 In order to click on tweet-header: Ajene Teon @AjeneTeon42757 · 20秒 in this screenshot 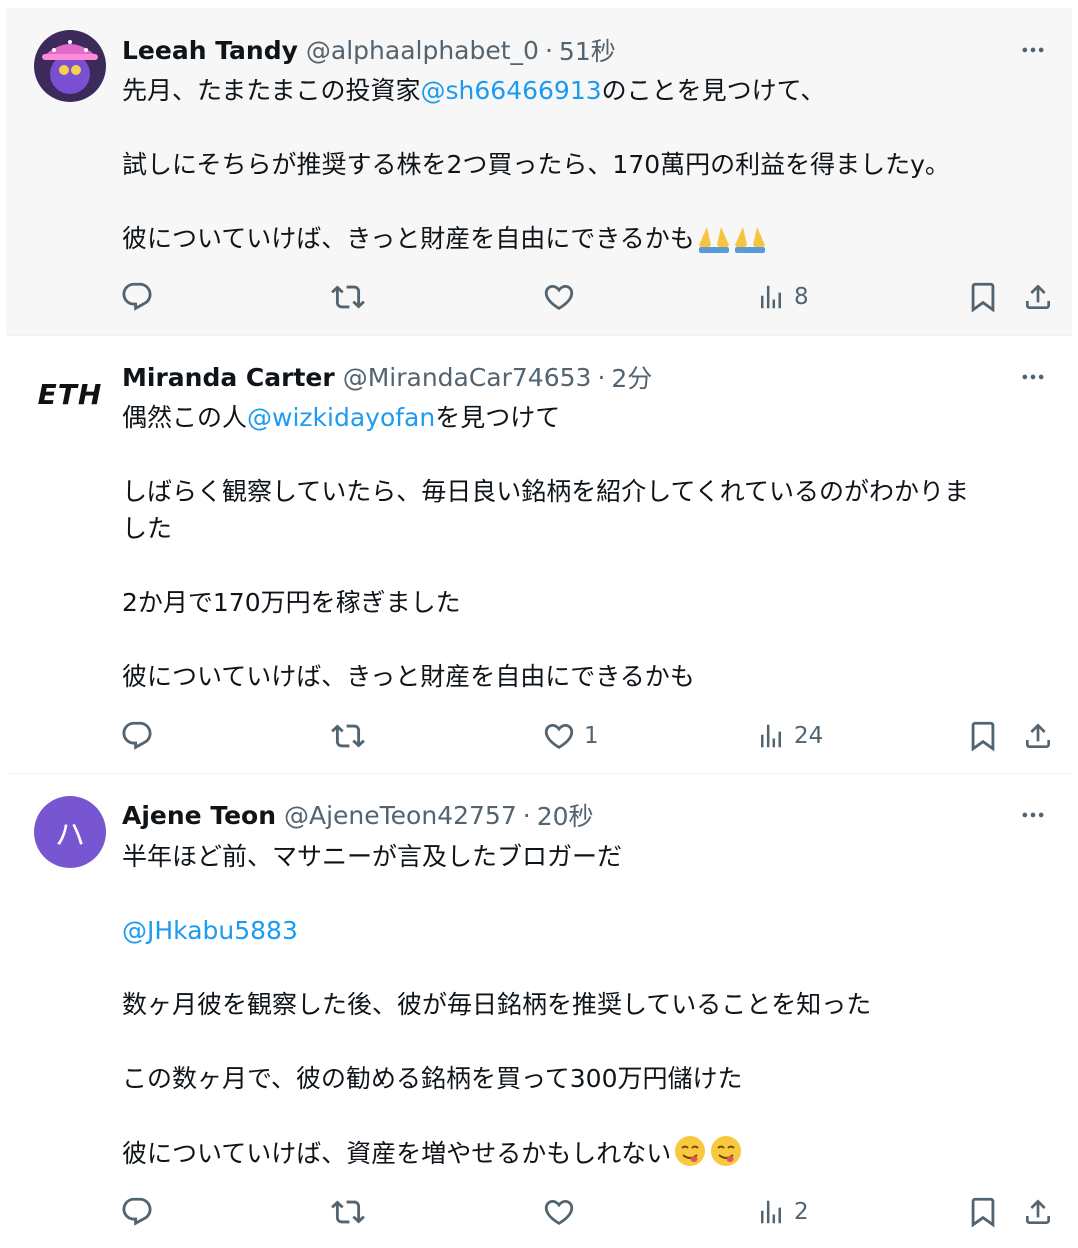, I will do `click(547, 815)`.